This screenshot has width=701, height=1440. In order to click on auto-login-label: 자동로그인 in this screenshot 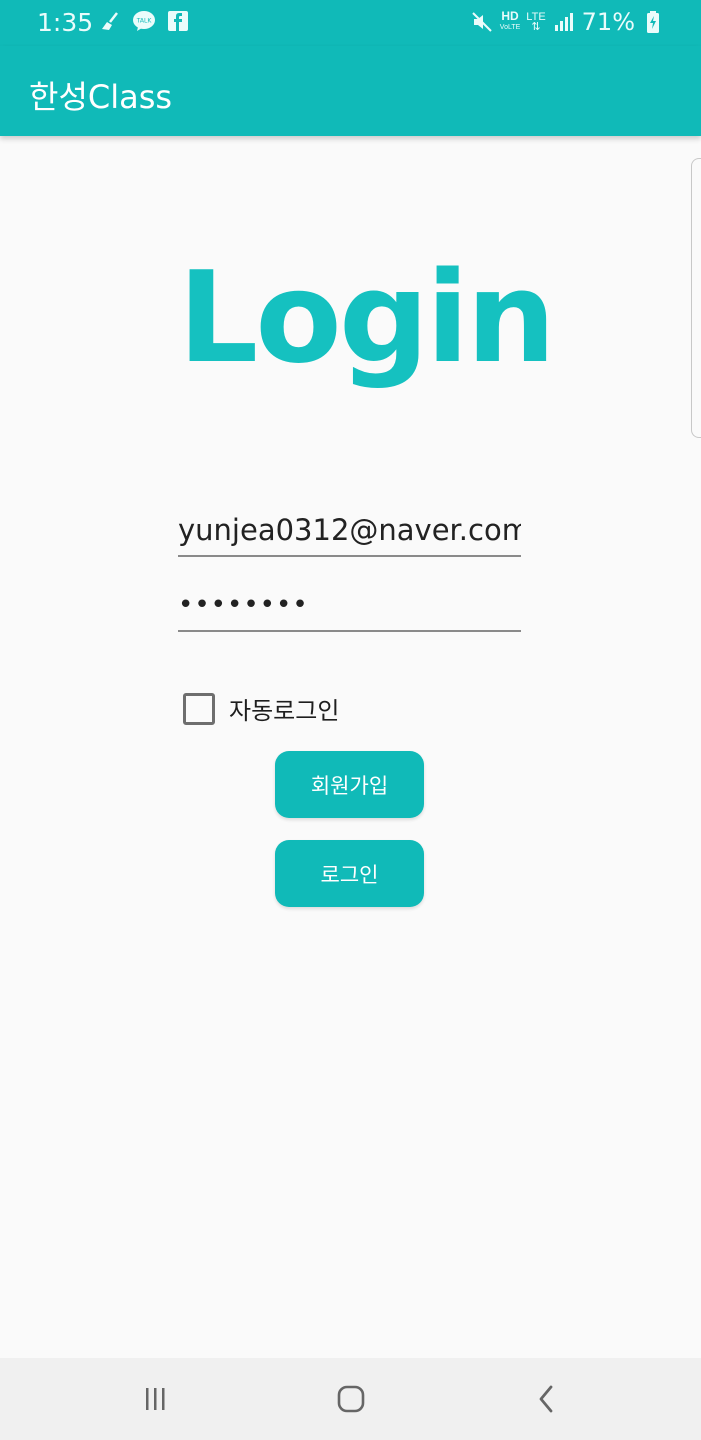, I will do `click(284, 711)`.